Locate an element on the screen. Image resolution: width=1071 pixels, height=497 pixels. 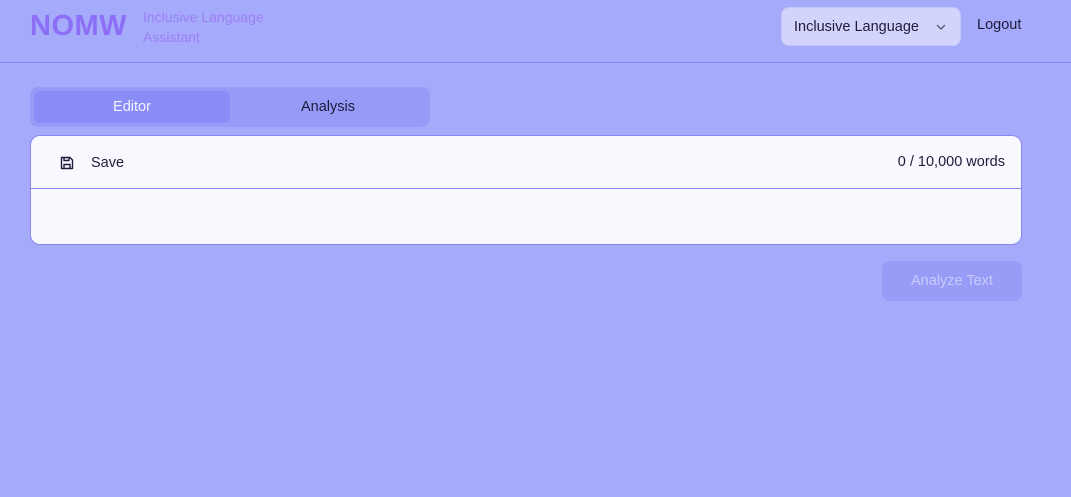
text-editor-input is located at coordinates (526, 216).